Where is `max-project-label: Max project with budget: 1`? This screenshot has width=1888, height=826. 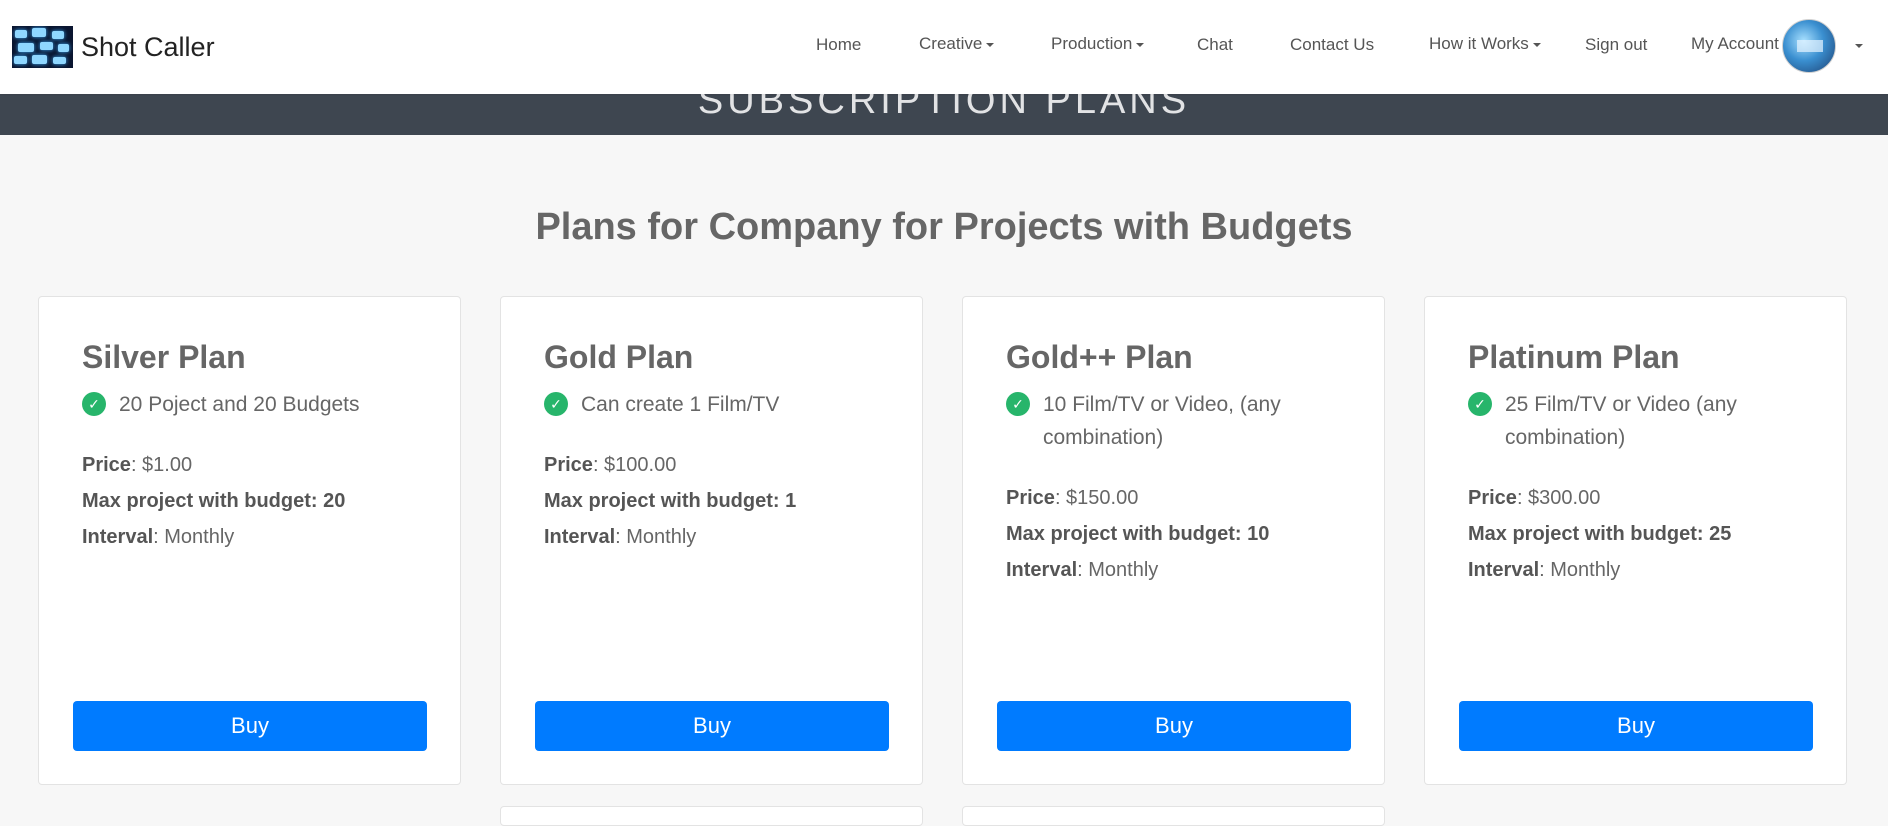
max-project-label: Max project with budget: 1 is located at coordinates (670, 501).